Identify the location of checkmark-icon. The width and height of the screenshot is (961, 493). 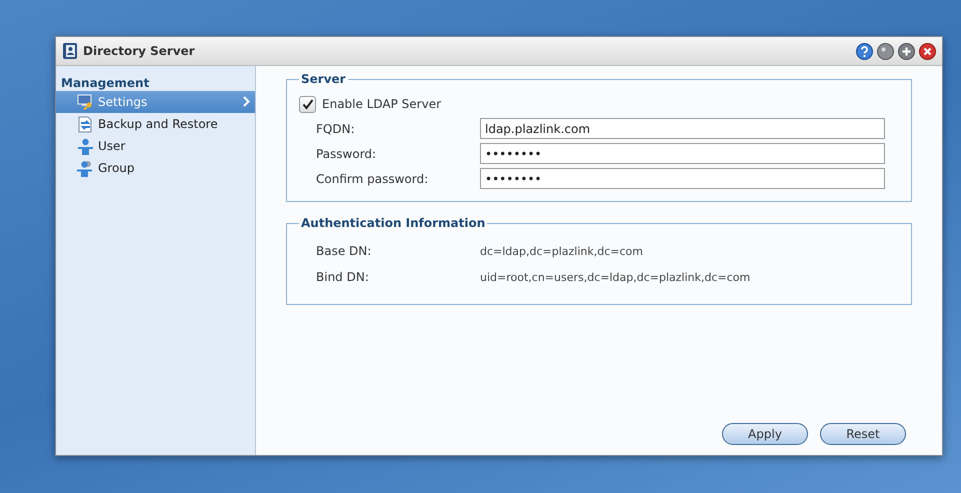
(308, 104).